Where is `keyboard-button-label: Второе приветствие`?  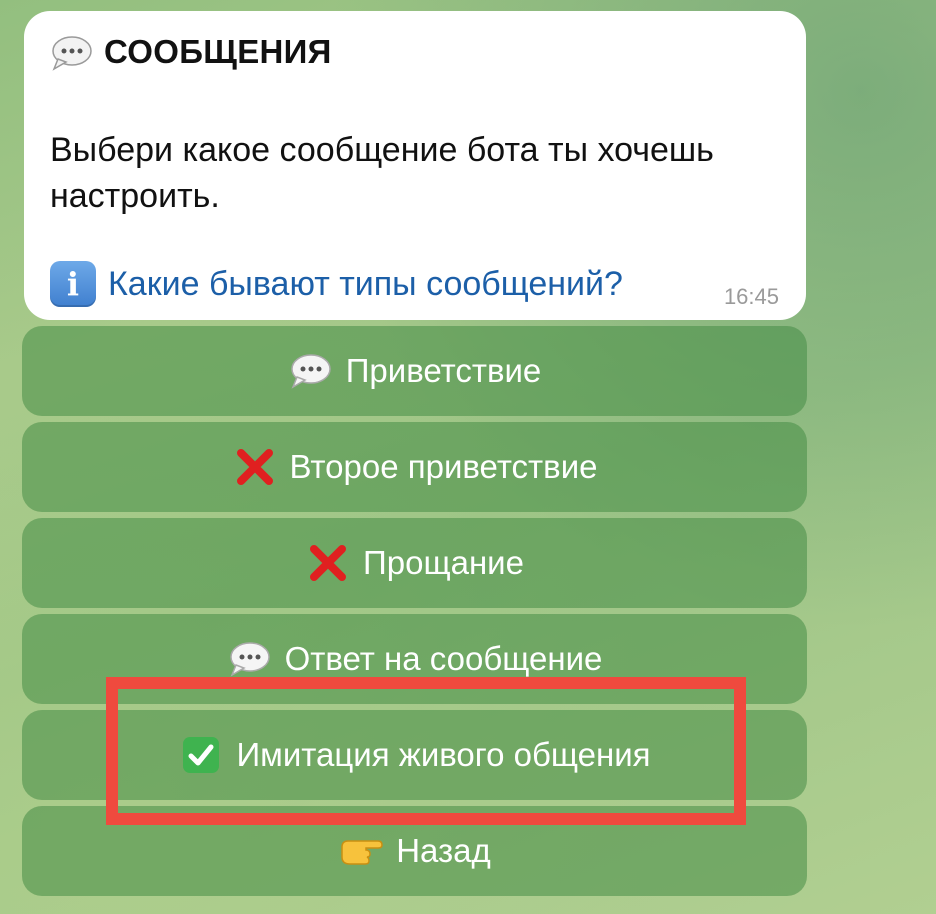
keyboard-button-label: Второе приветствие is located at coordinates (443, 466).